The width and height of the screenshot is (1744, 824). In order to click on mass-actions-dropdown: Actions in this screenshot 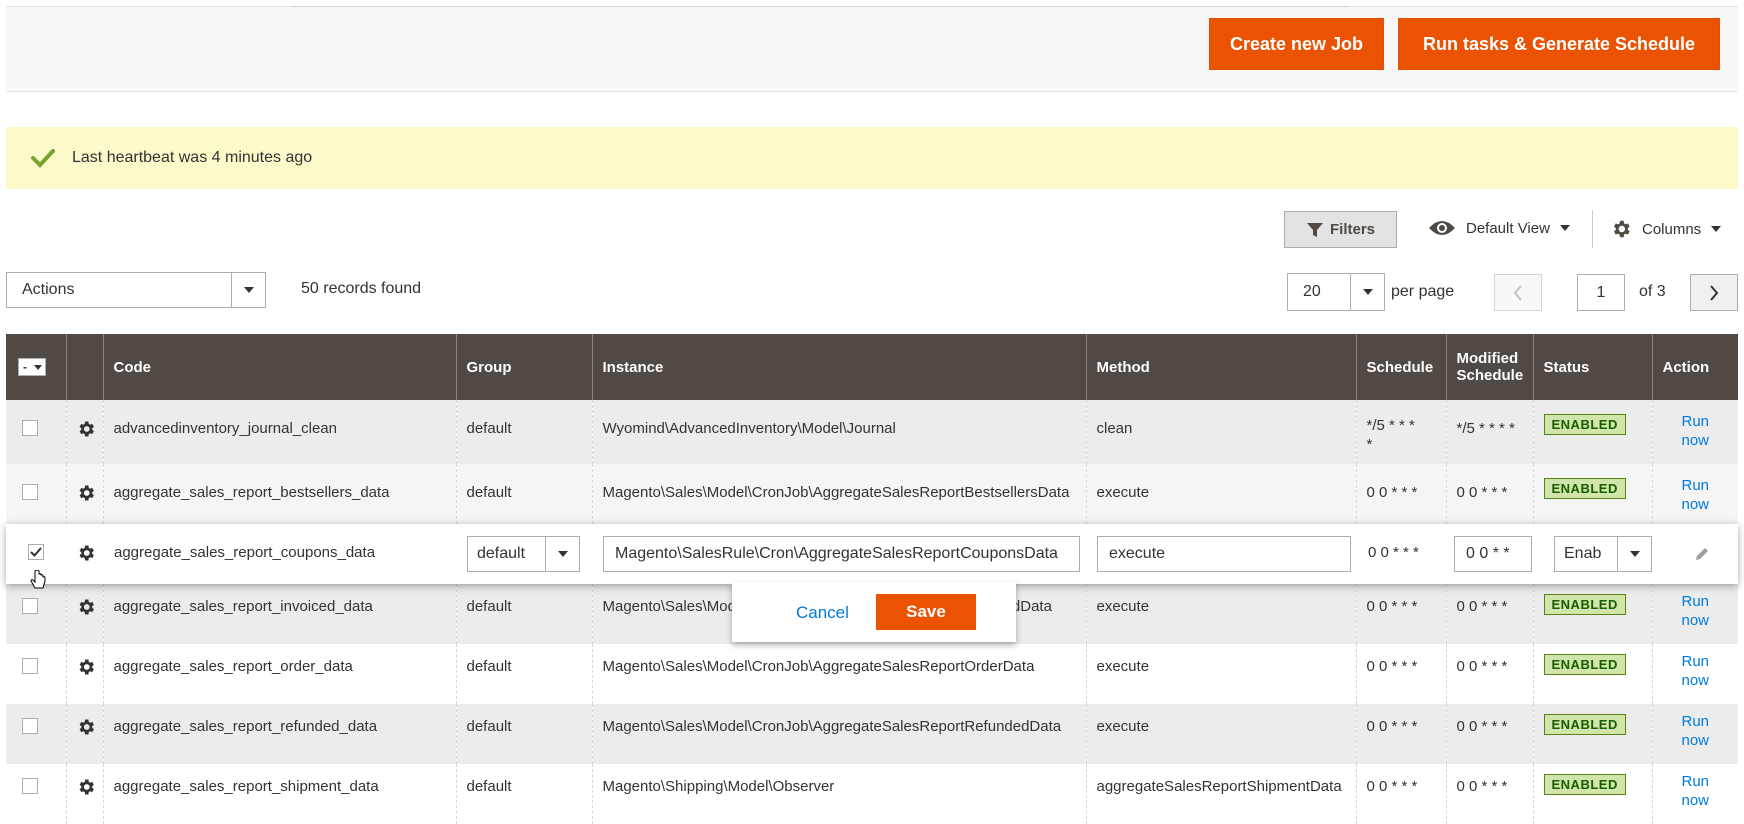, I will do `click(136, 290)`.